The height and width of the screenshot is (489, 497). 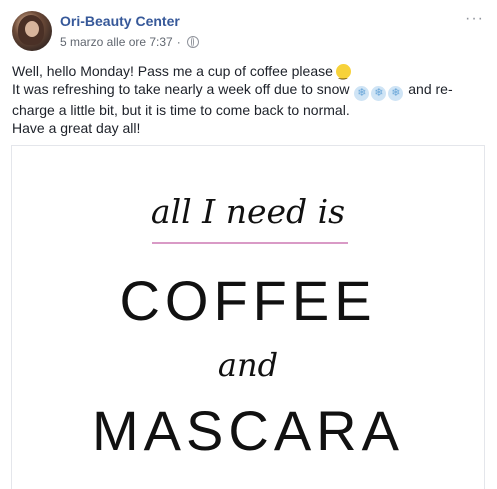 What do you see at coordinates (248, 430) in the screenshot?
I see `image-text-mascara: MASCARA` at bounding box center [248, 430].